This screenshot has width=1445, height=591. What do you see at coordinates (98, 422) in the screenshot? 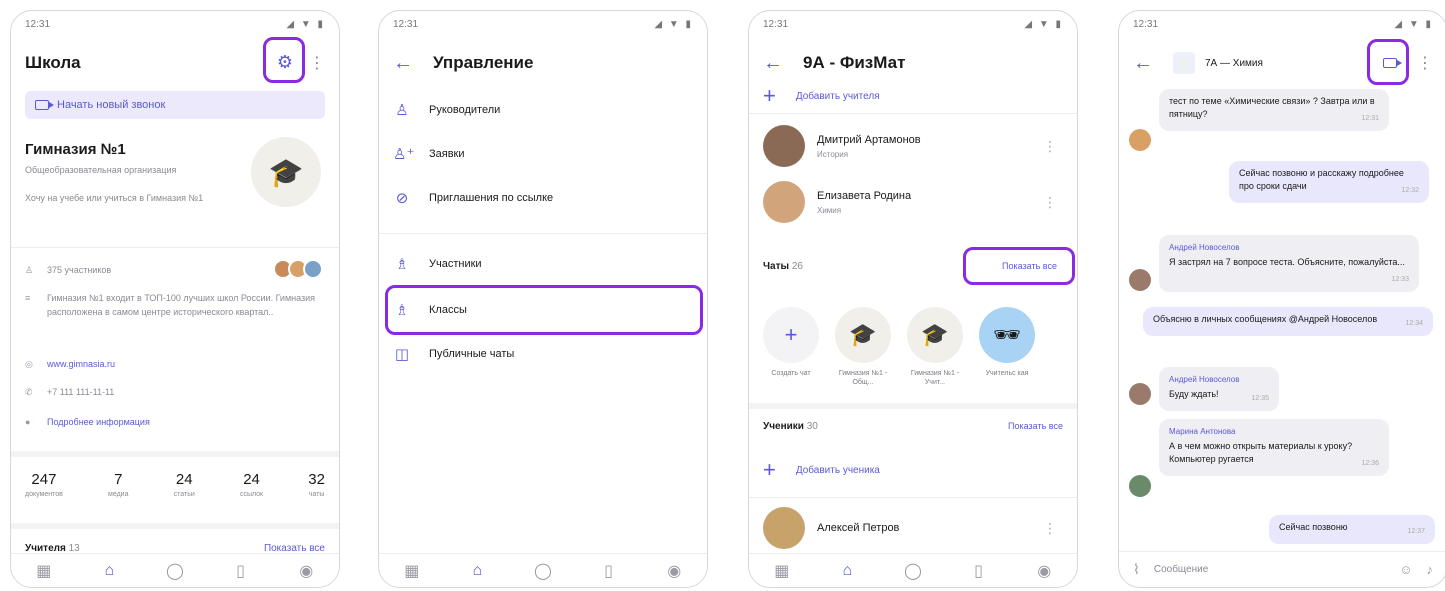
I see `details-link: Подробнее информация` at bounding box center [98, 422].